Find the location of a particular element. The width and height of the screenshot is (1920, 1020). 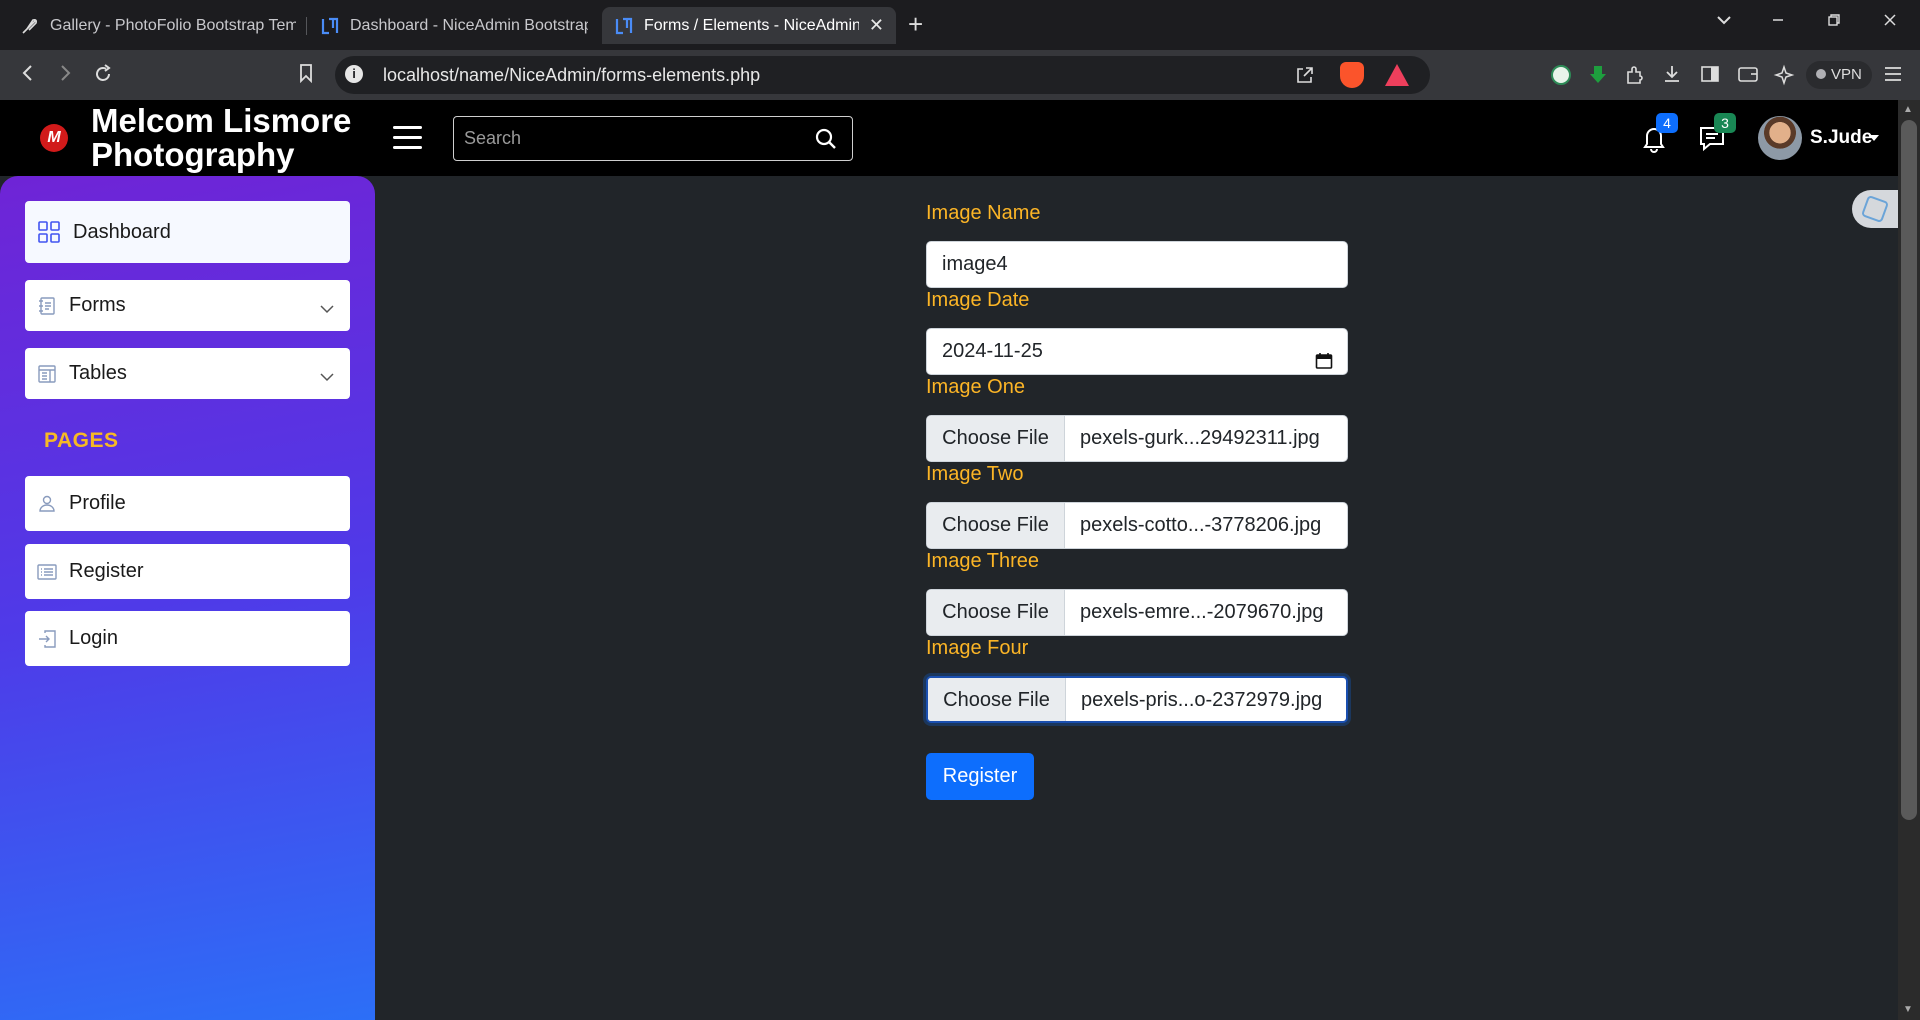

journal-text-icon is located at coordinates (47, 306).